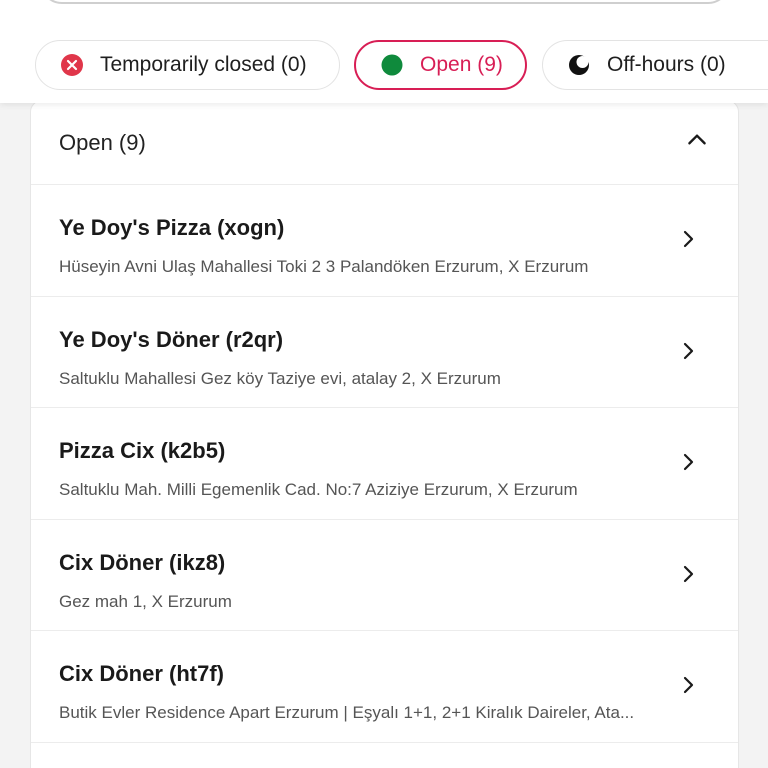 Image resolution: width=768 pixels, height=768 pixels. I want to click on close-circle-icon, so click(72, 65).